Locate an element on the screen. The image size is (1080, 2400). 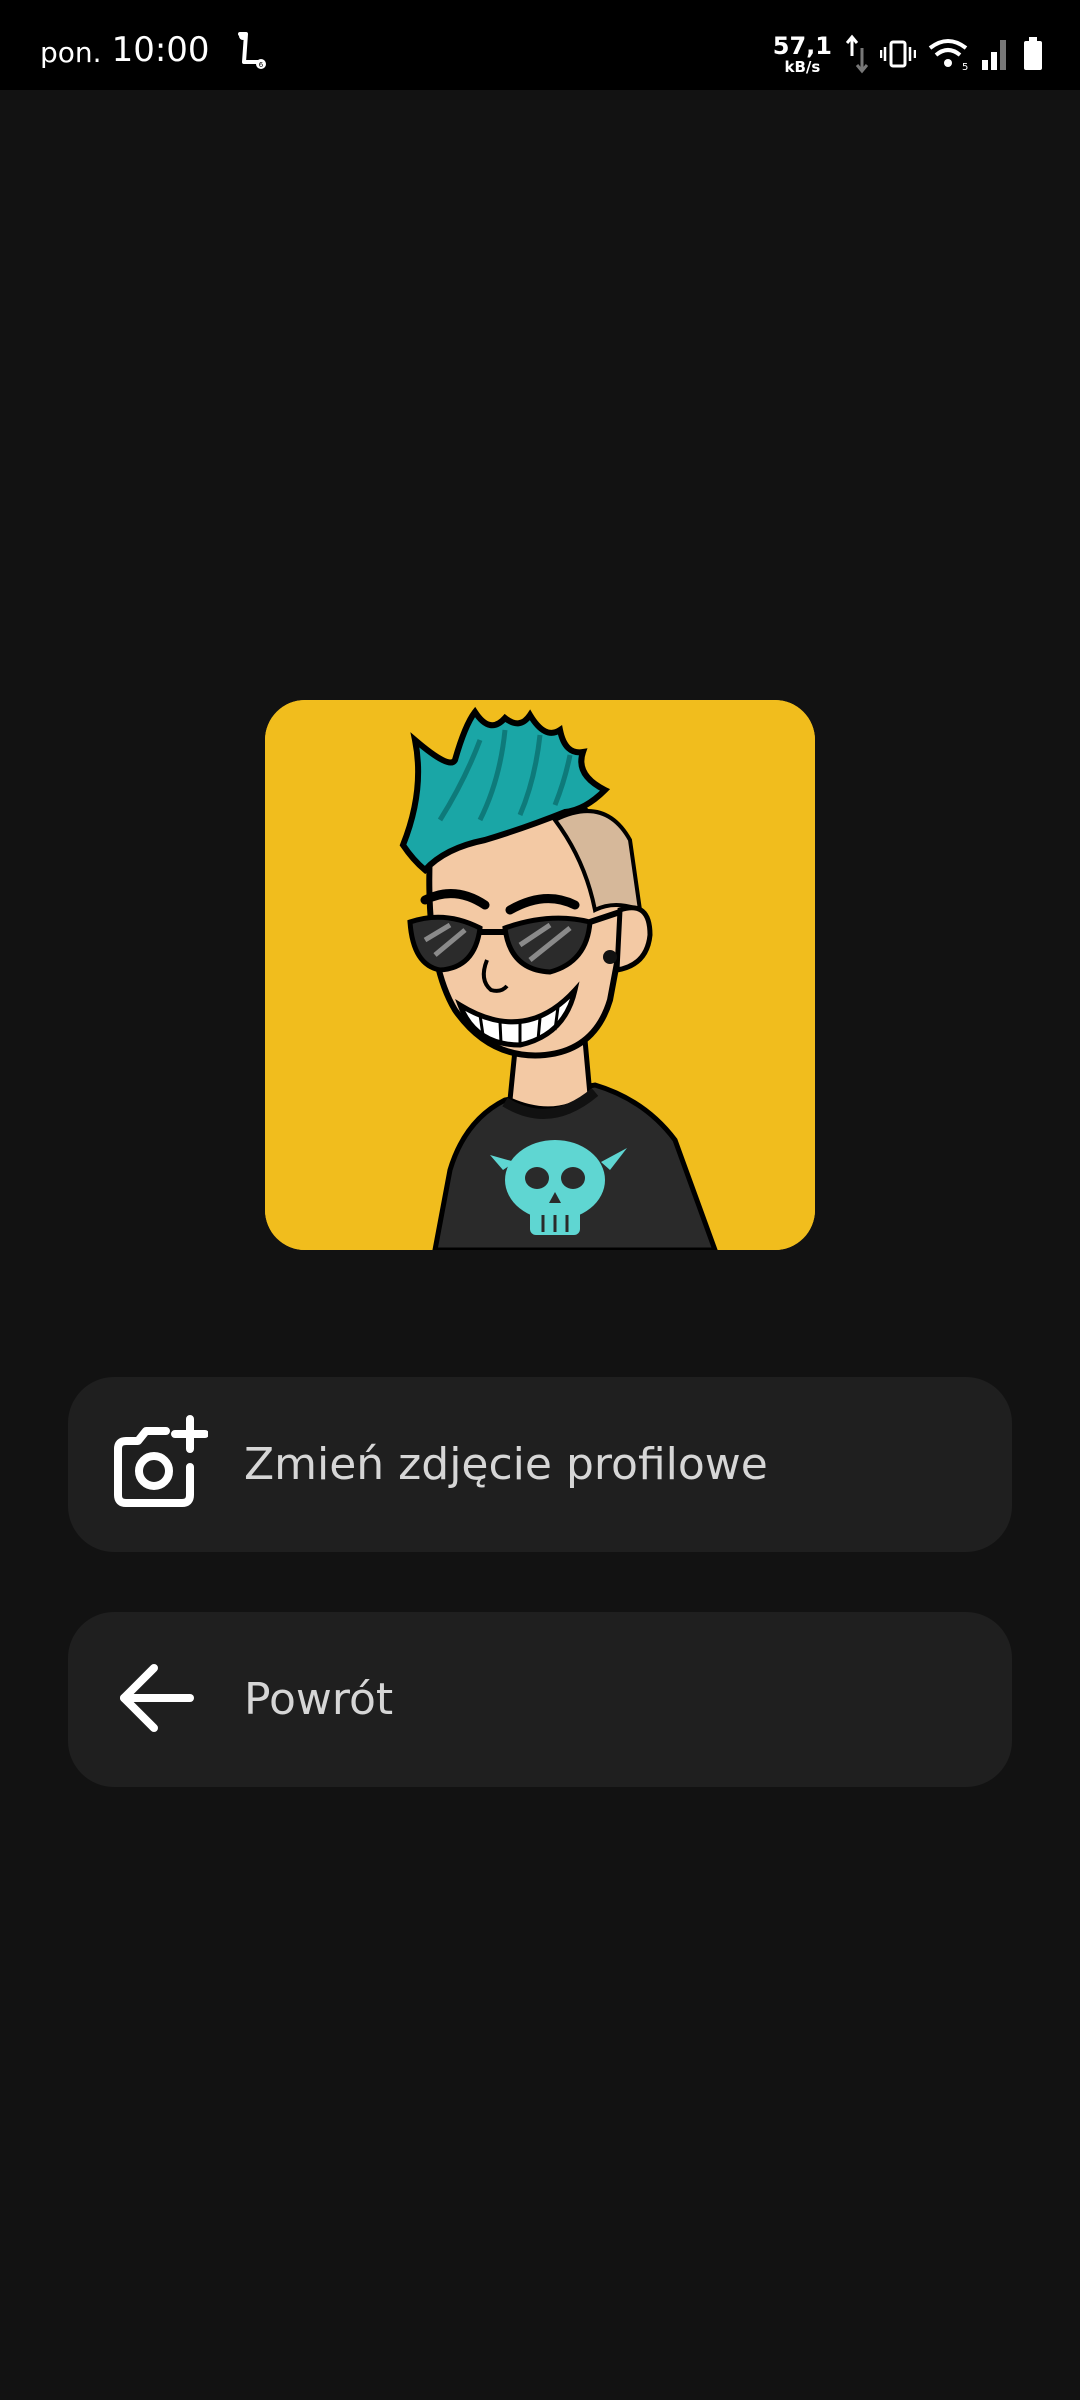
status-bar: pon. 10:00 6 57,1 kB/s 5 is located at coordinates (540, 45).